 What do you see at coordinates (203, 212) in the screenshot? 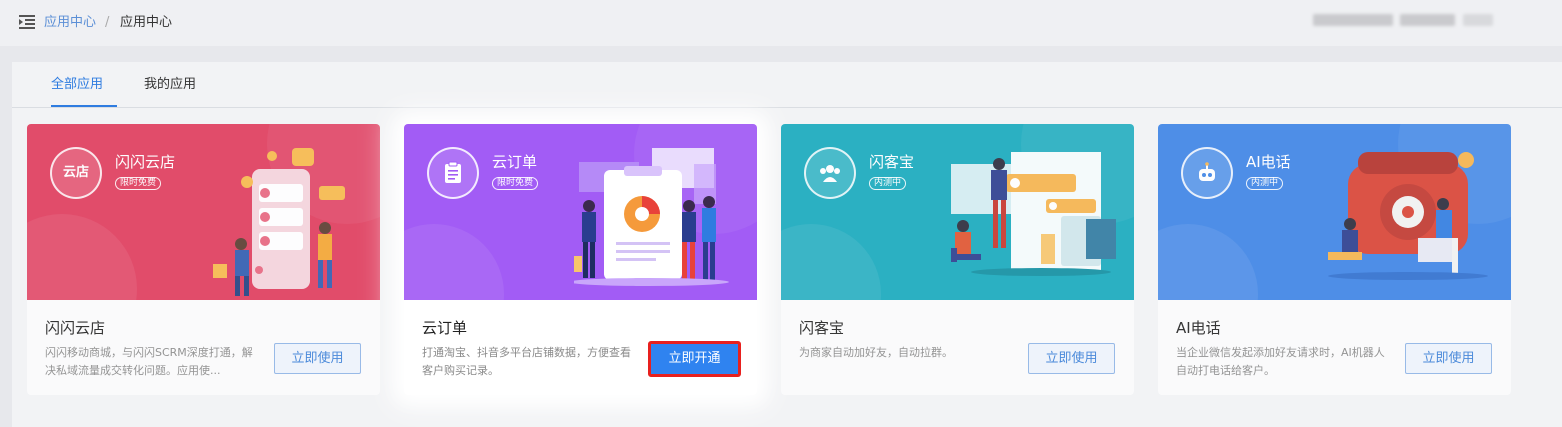
I see `app-card-banner: 云店 闪闪云店 限时免费` at bounding box center [203, 212].